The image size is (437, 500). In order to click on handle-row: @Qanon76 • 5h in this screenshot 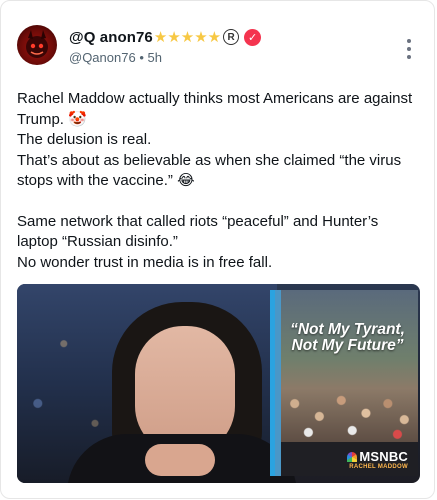, I will do `click(165, 57)`.